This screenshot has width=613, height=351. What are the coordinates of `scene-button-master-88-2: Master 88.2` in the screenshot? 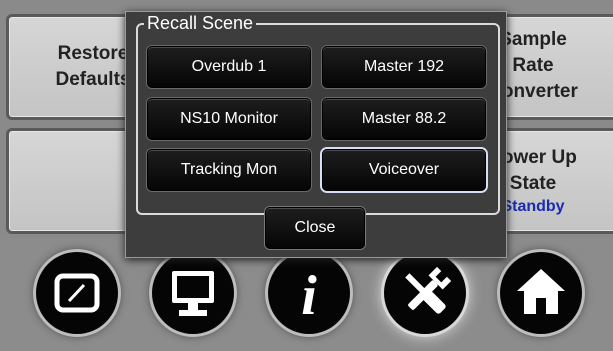 It's located at (404, 119).